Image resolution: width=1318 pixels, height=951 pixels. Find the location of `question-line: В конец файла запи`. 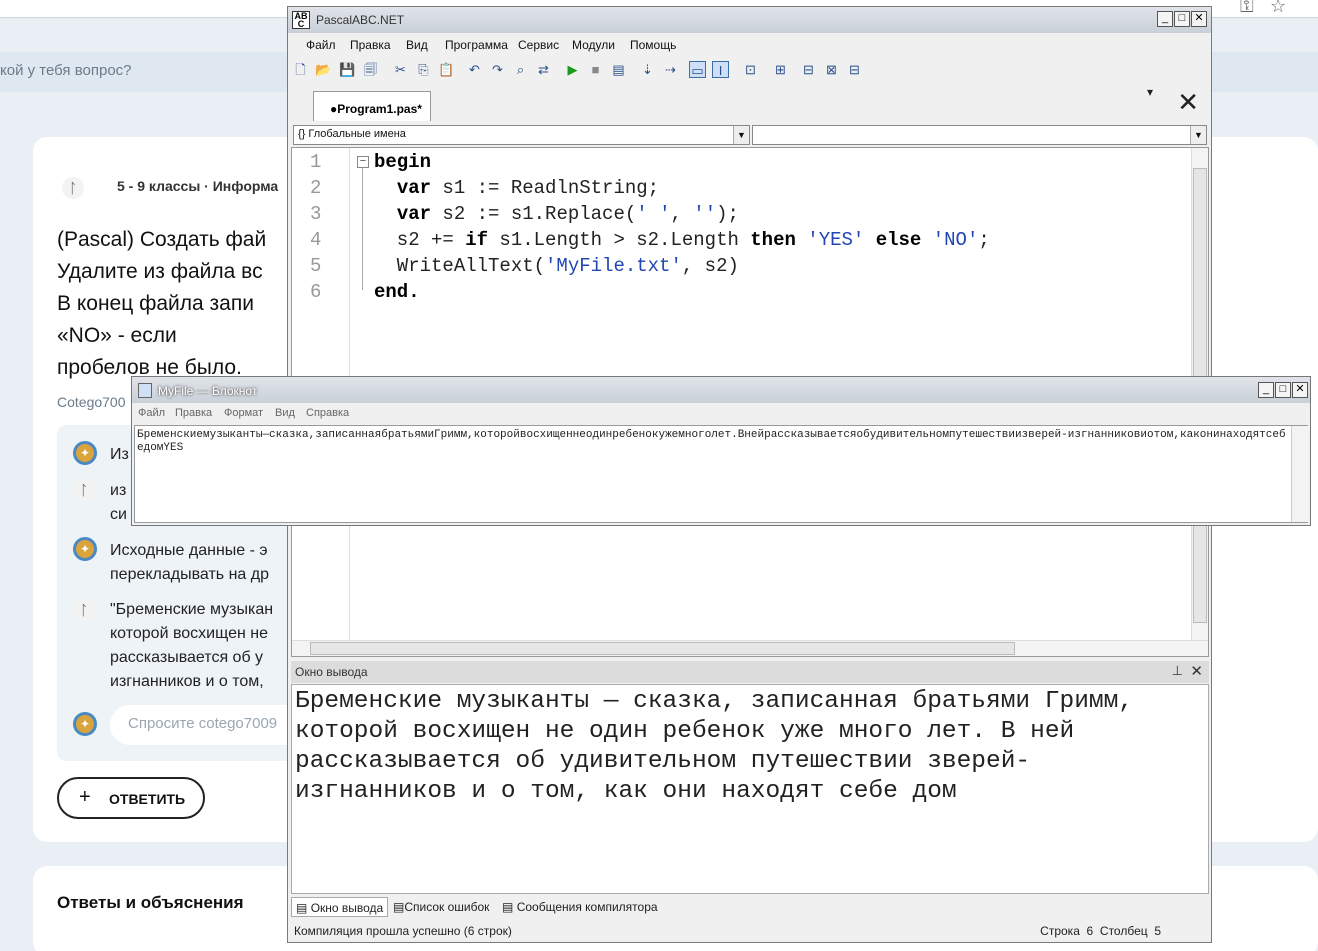

question-line: В конец файла запи is located at coordinates (155, 303).